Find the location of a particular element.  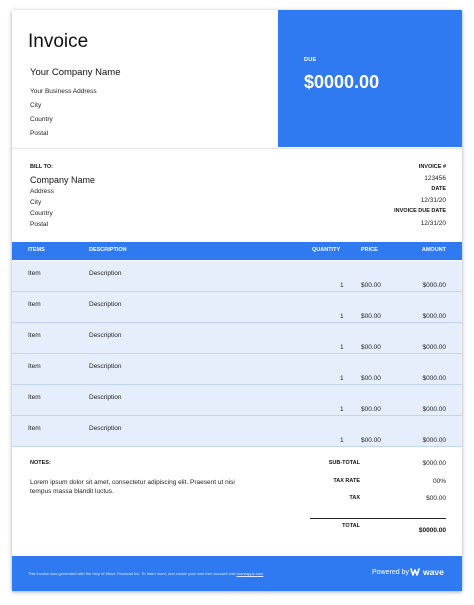

amount-due-panel: DUE $0000.00 is located at coordinates (370, 78).